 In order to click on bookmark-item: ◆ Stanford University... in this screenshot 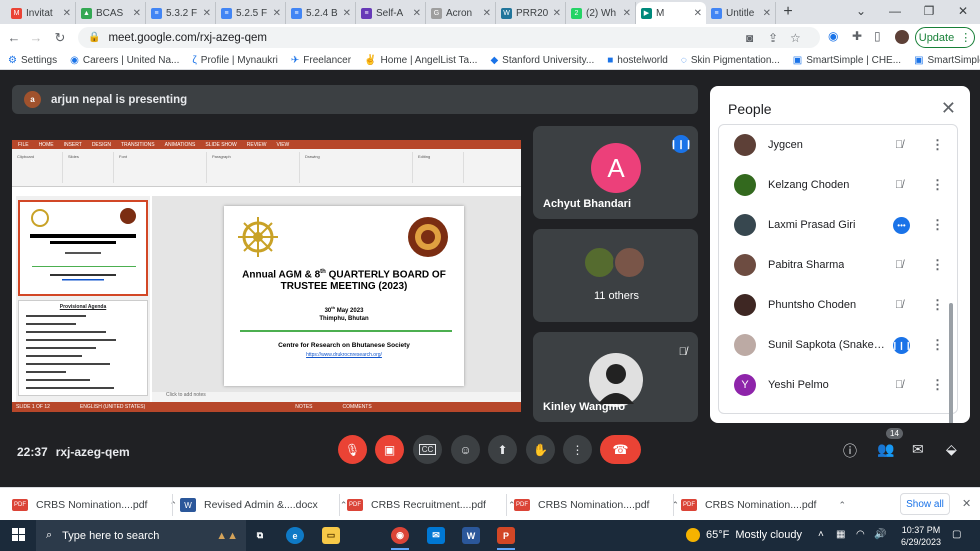, I will do `click(542, 60)`.